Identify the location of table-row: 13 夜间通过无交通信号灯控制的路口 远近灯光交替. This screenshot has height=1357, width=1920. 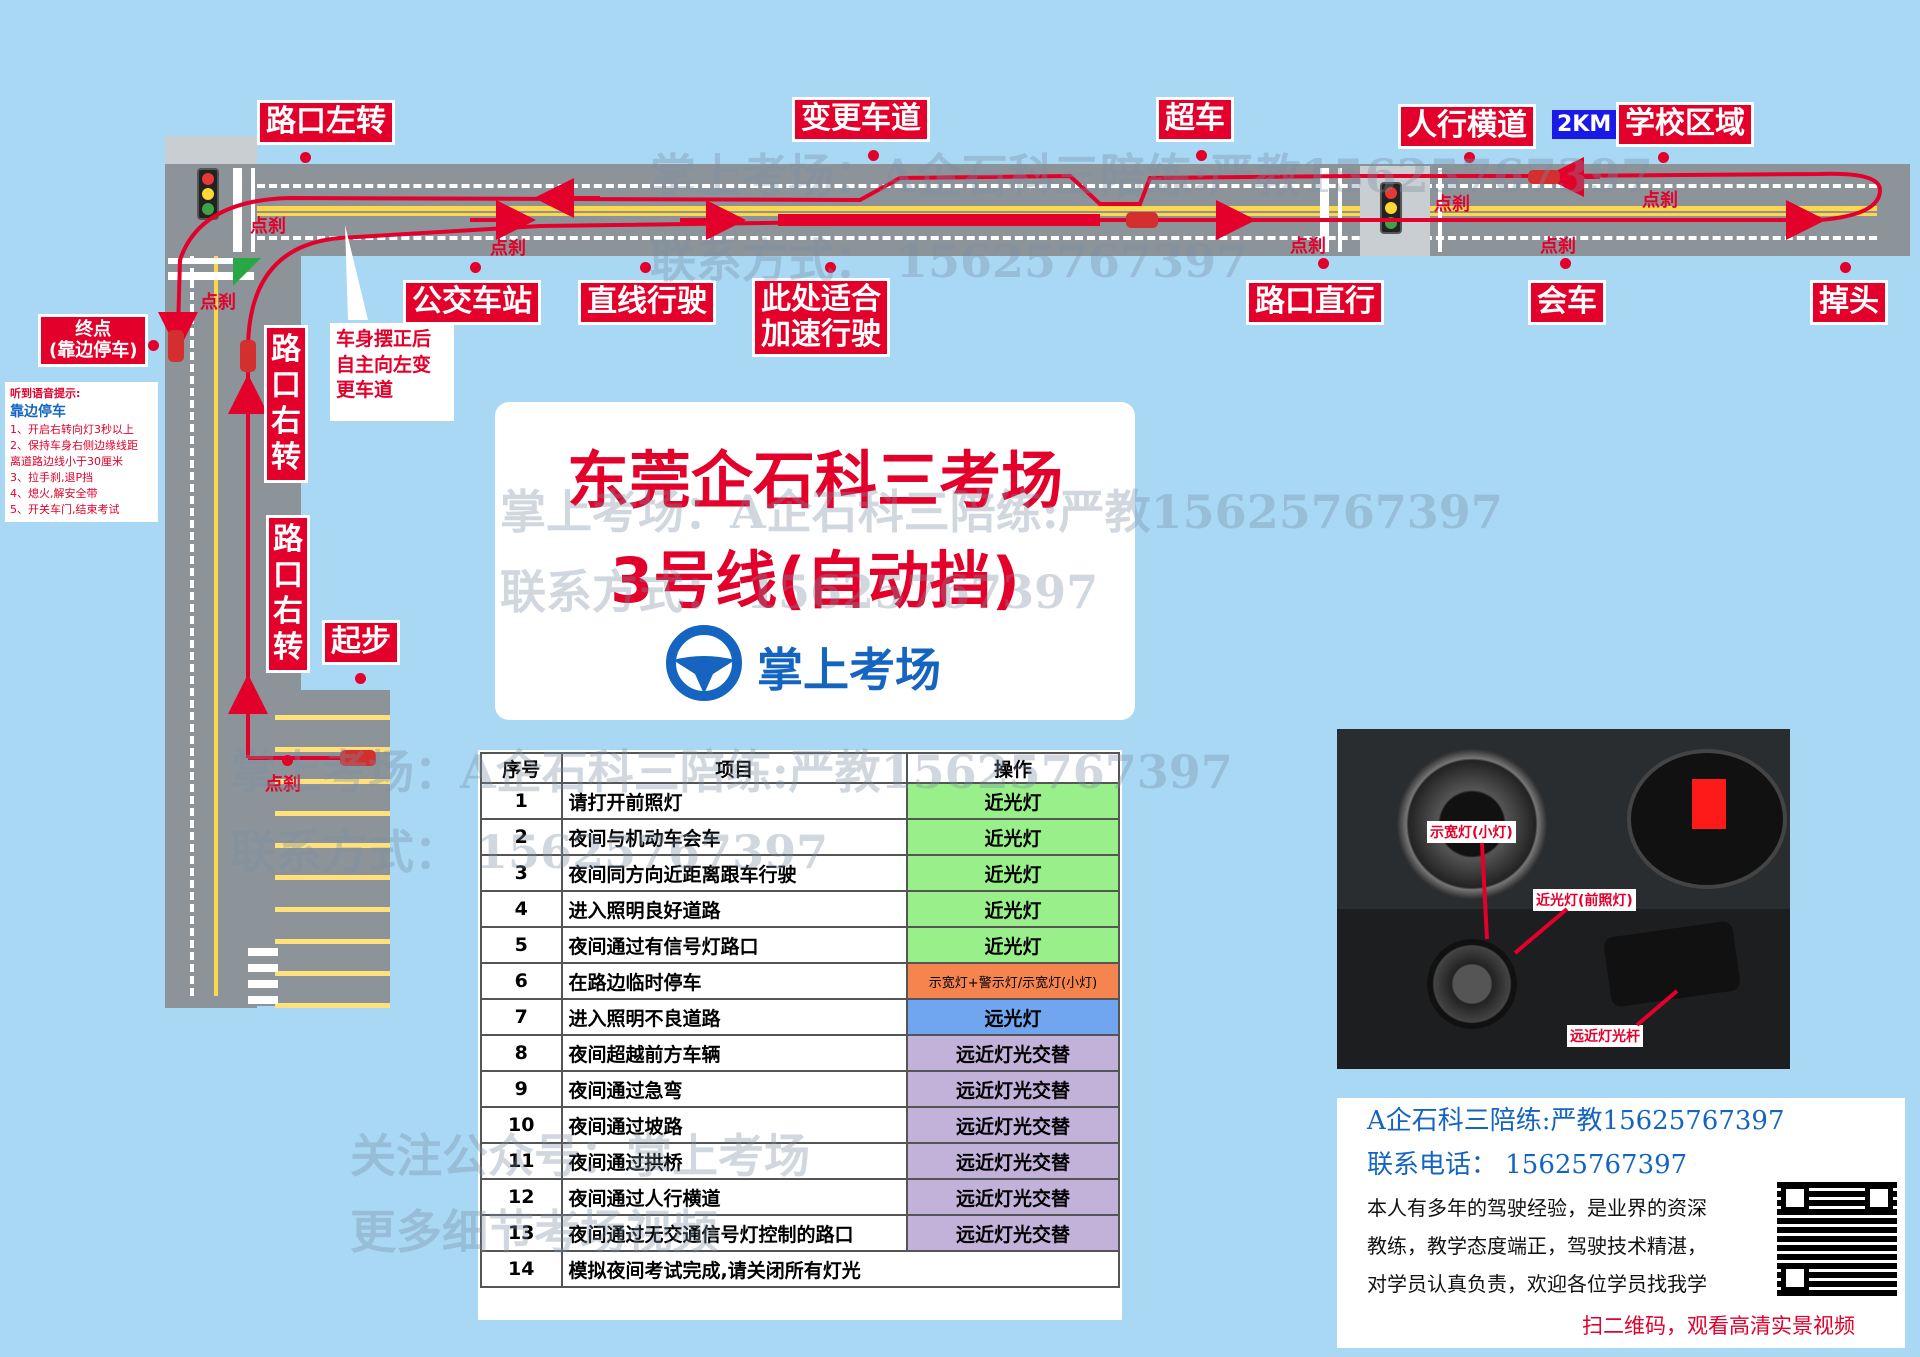
(800, 1233).